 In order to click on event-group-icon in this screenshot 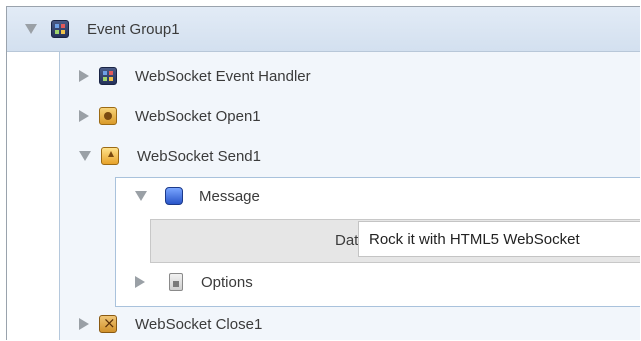, I will do `click(60, 29)`.